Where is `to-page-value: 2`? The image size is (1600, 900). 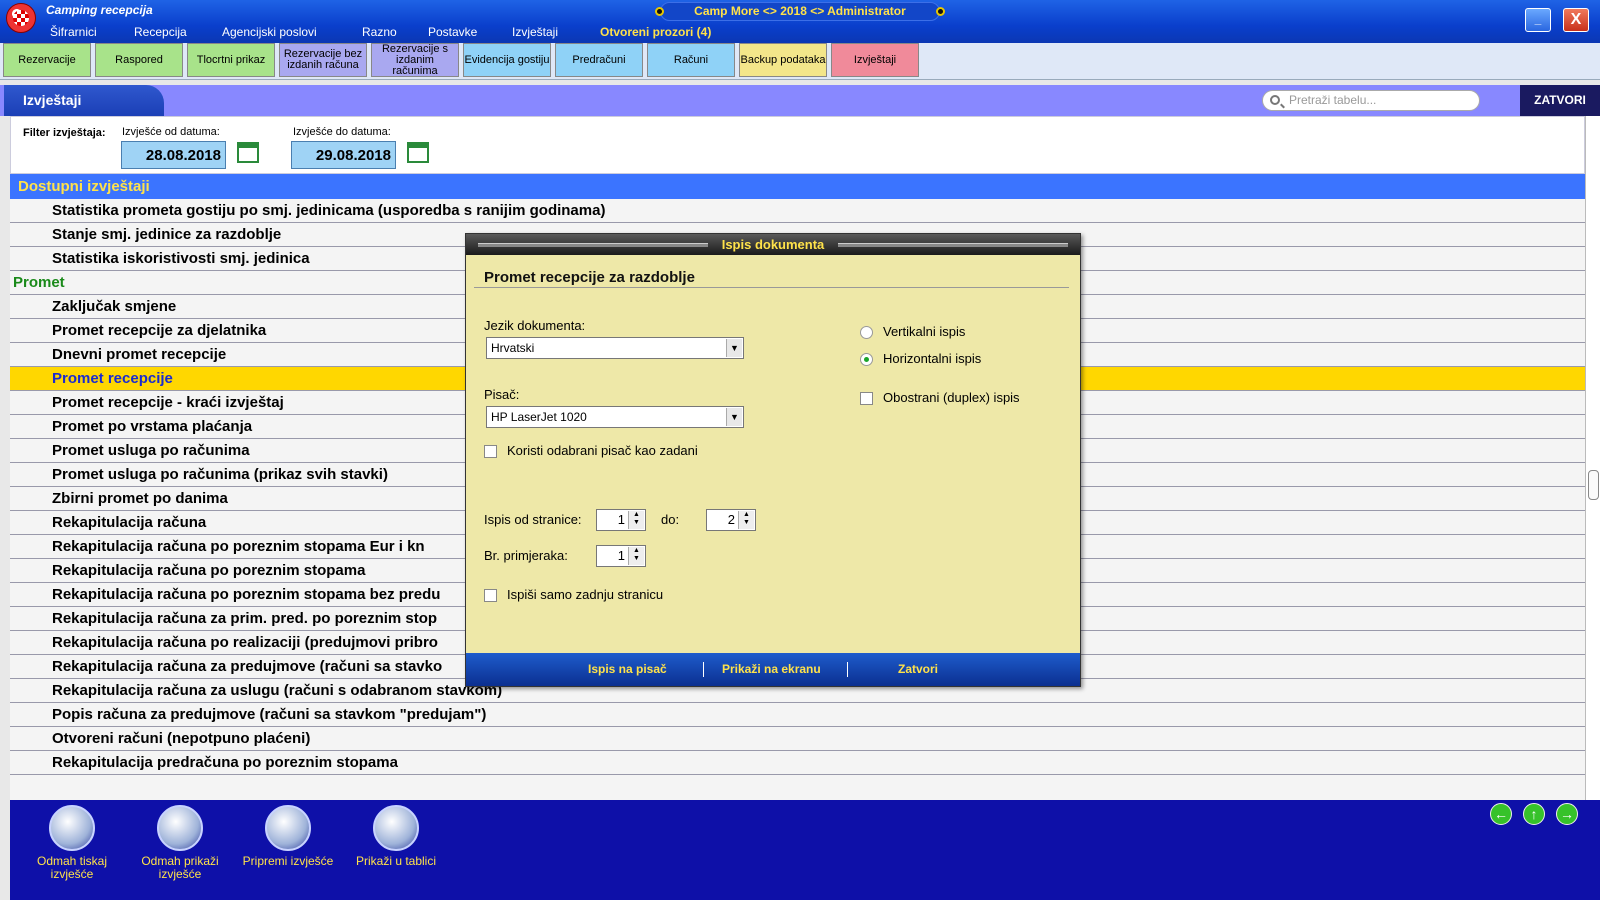
to-page-value: 2 is located at coordinates (731, 519).